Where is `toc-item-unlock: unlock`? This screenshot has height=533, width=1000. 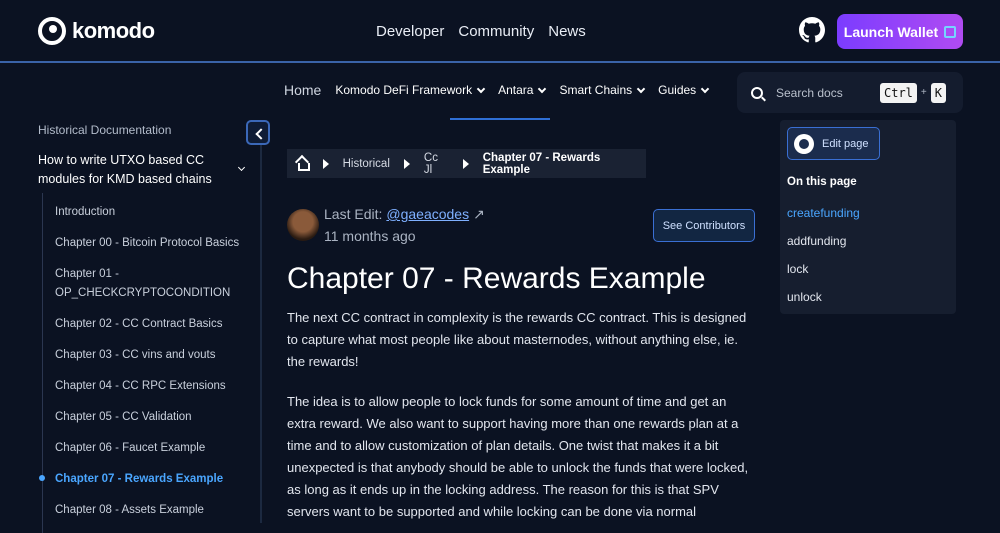 toc-item-unlock: unlock is located at coordinates (804, 297).